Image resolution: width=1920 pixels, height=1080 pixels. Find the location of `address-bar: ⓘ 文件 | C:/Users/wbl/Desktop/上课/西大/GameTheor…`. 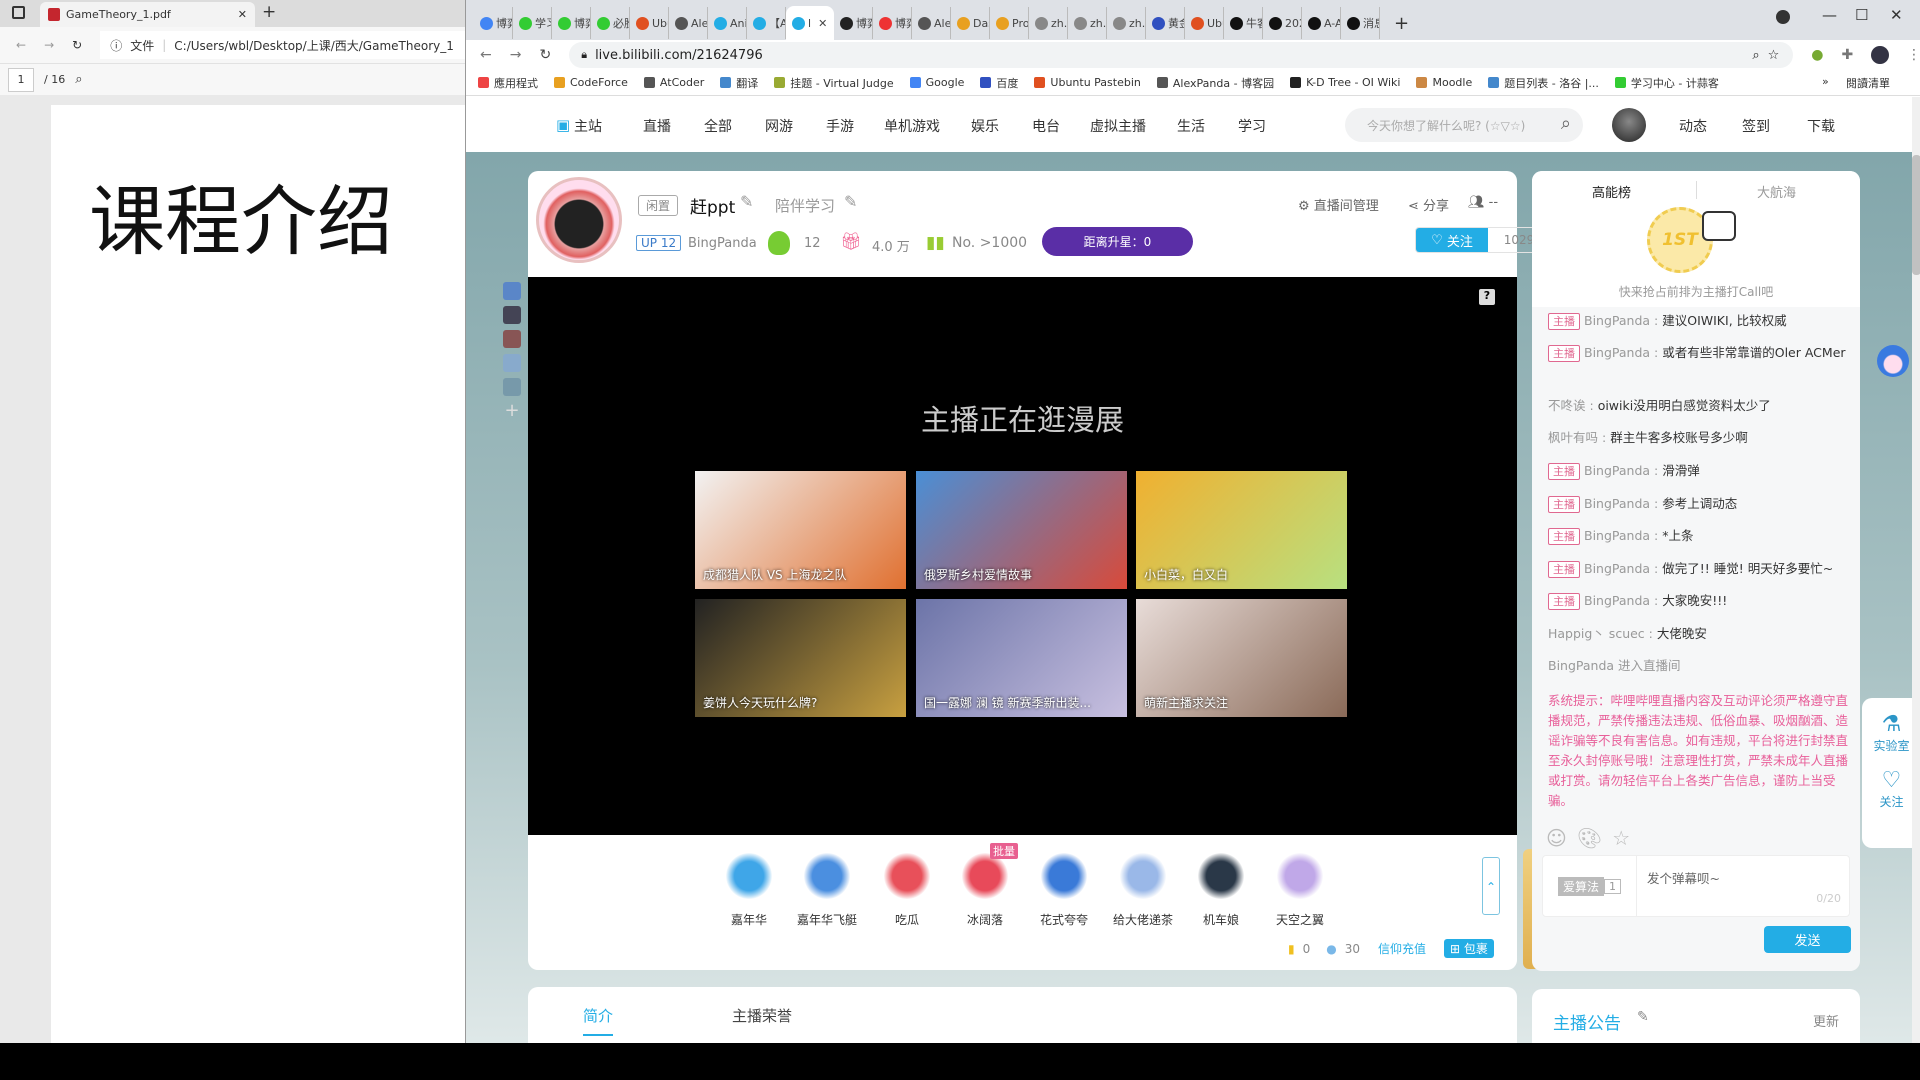

address-bar: ⓘ 文件 | C:/Users/wbl/Desktop/上课/西大/GameTheor… is located at coordinates (282, 45).